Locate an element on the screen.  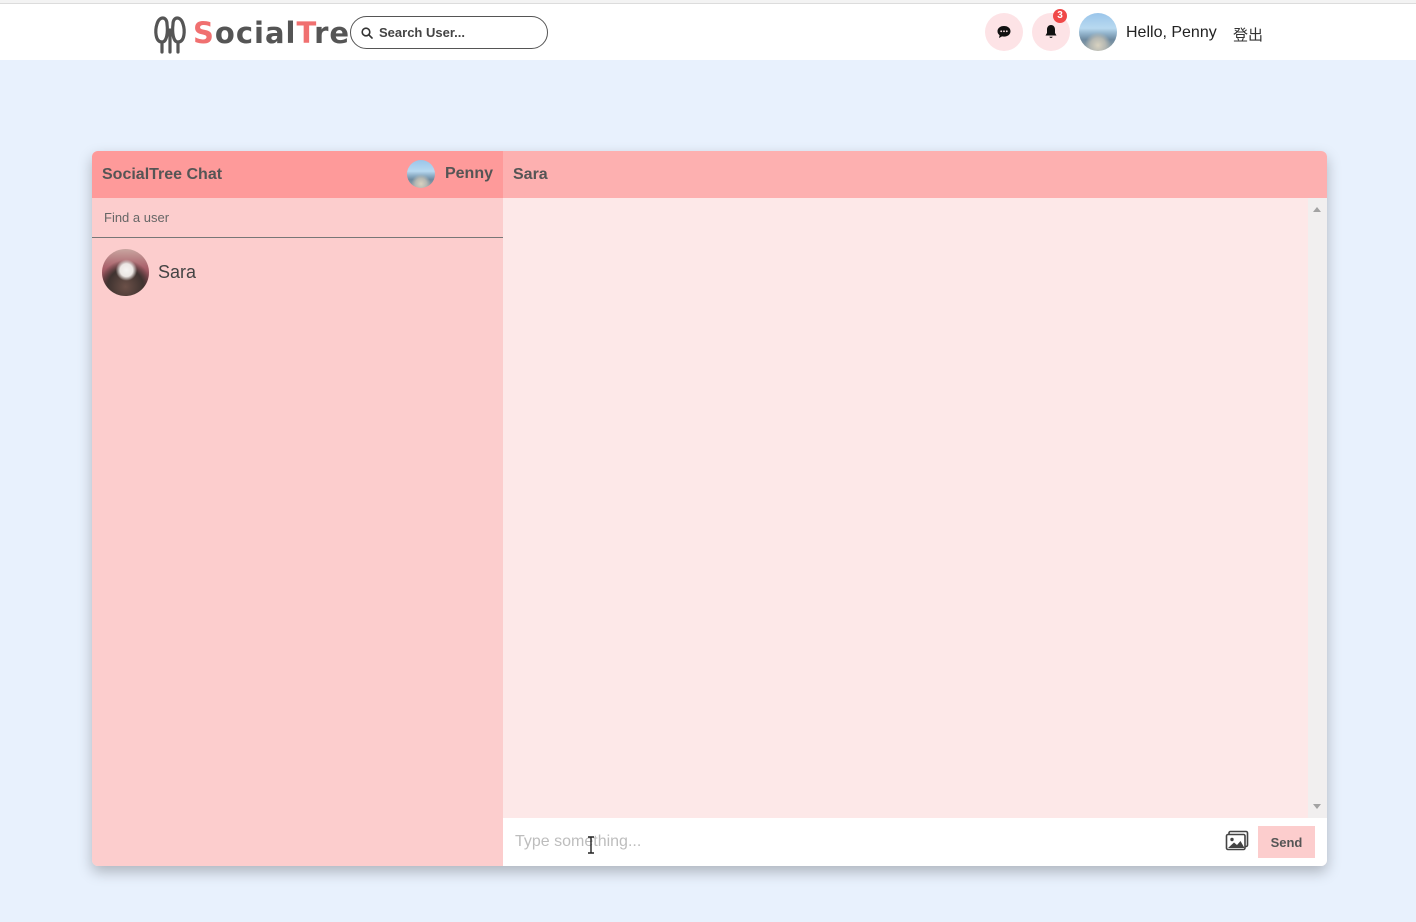
user-avatar is located at coordinates (1098, 32).